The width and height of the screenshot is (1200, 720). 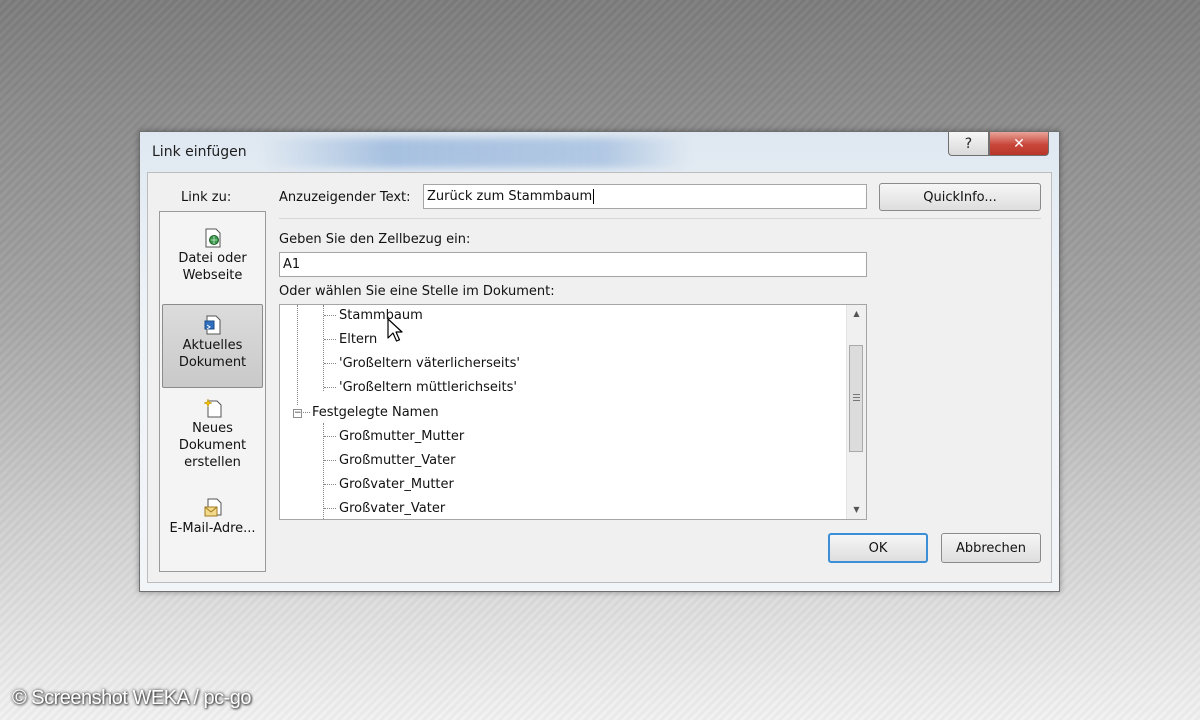 I want to click on current-document-icon, so click(x=213, y=325).